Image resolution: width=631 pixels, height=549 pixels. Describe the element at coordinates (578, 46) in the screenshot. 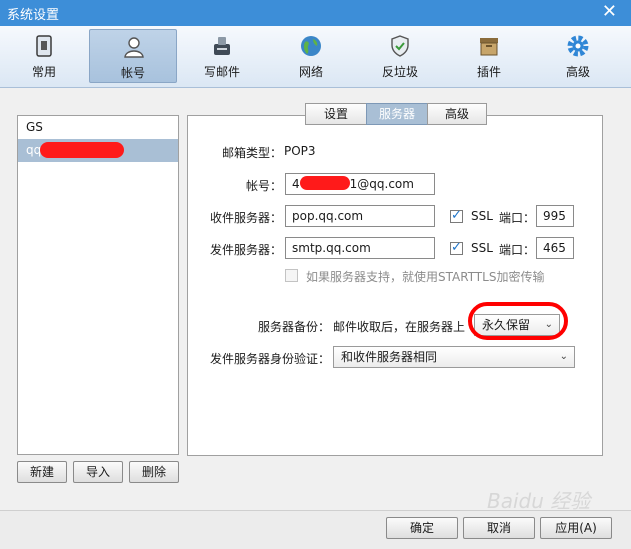

I see `gear-icon` at that location.